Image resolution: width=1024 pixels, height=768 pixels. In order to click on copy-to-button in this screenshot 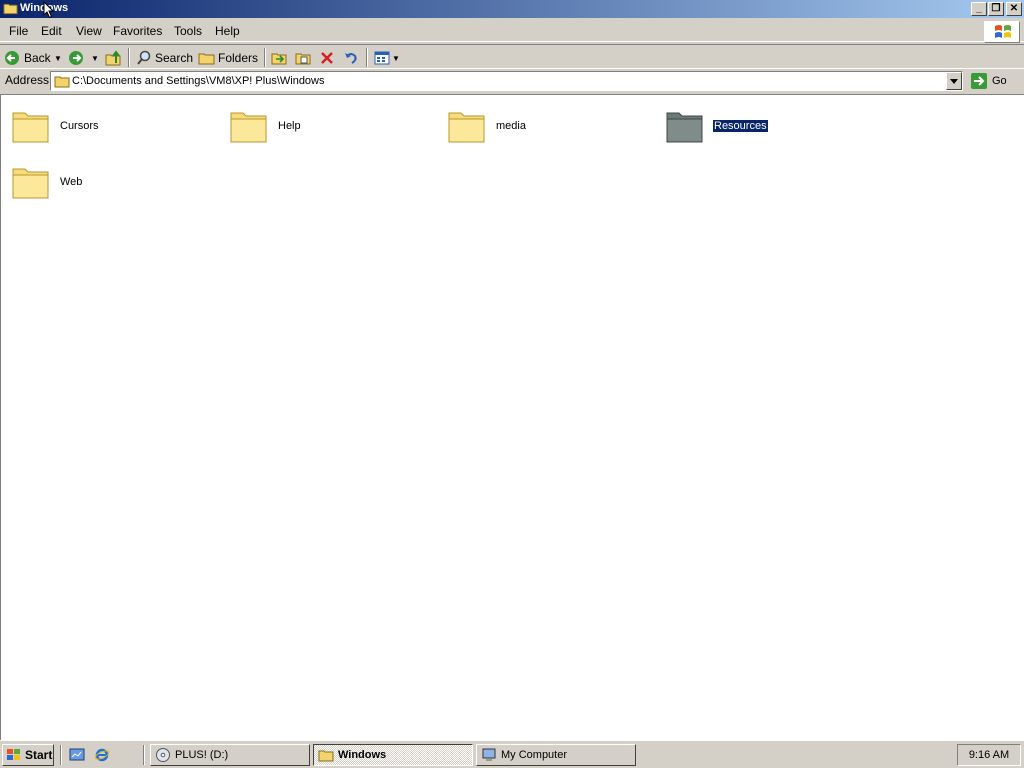, I will do `click(303, 58)`.